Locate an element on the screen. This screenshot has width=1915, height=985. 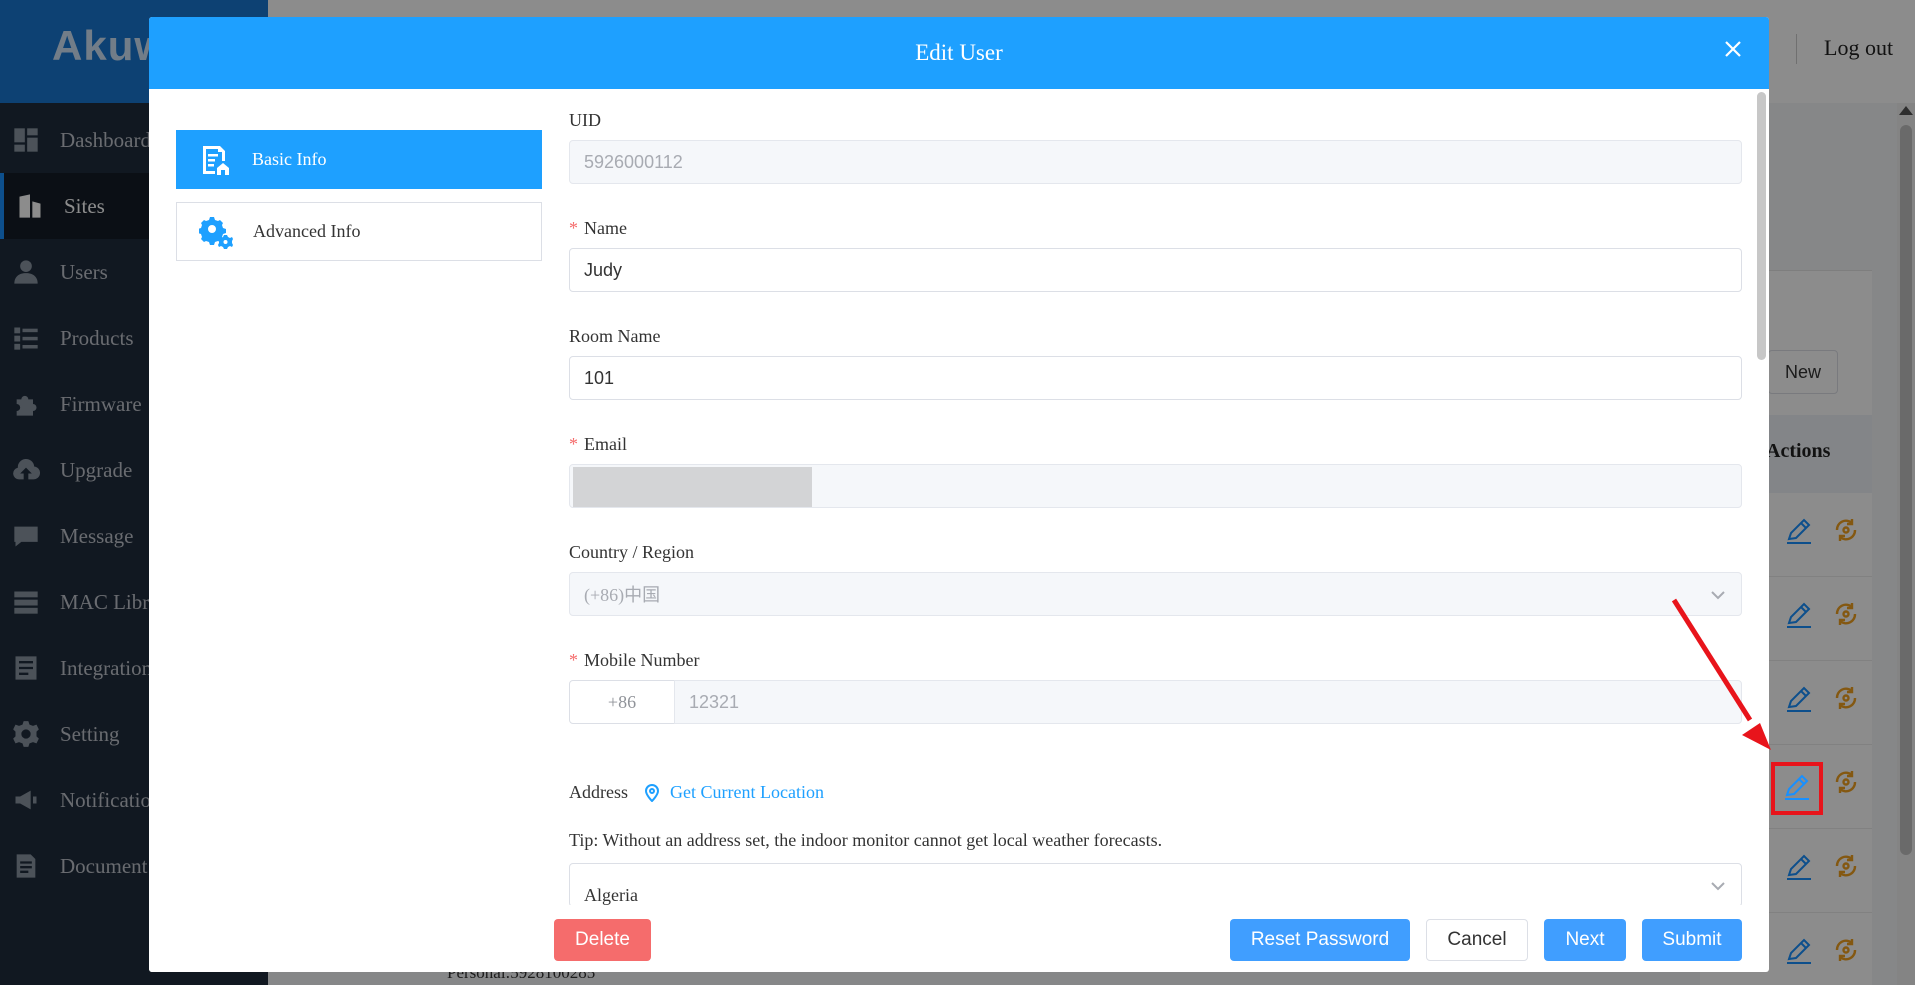
reset-password-button: Reset Password is located at coordinates (1320, 940).